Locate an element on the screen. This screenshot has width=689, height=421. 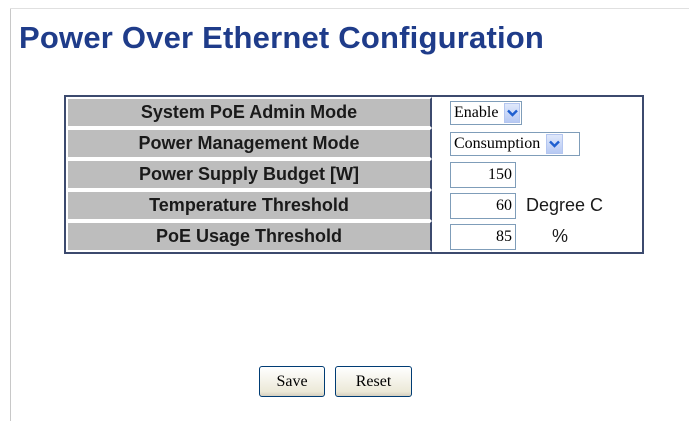
temperature-threshold-input: 60 is located at coordinates (483, 205).